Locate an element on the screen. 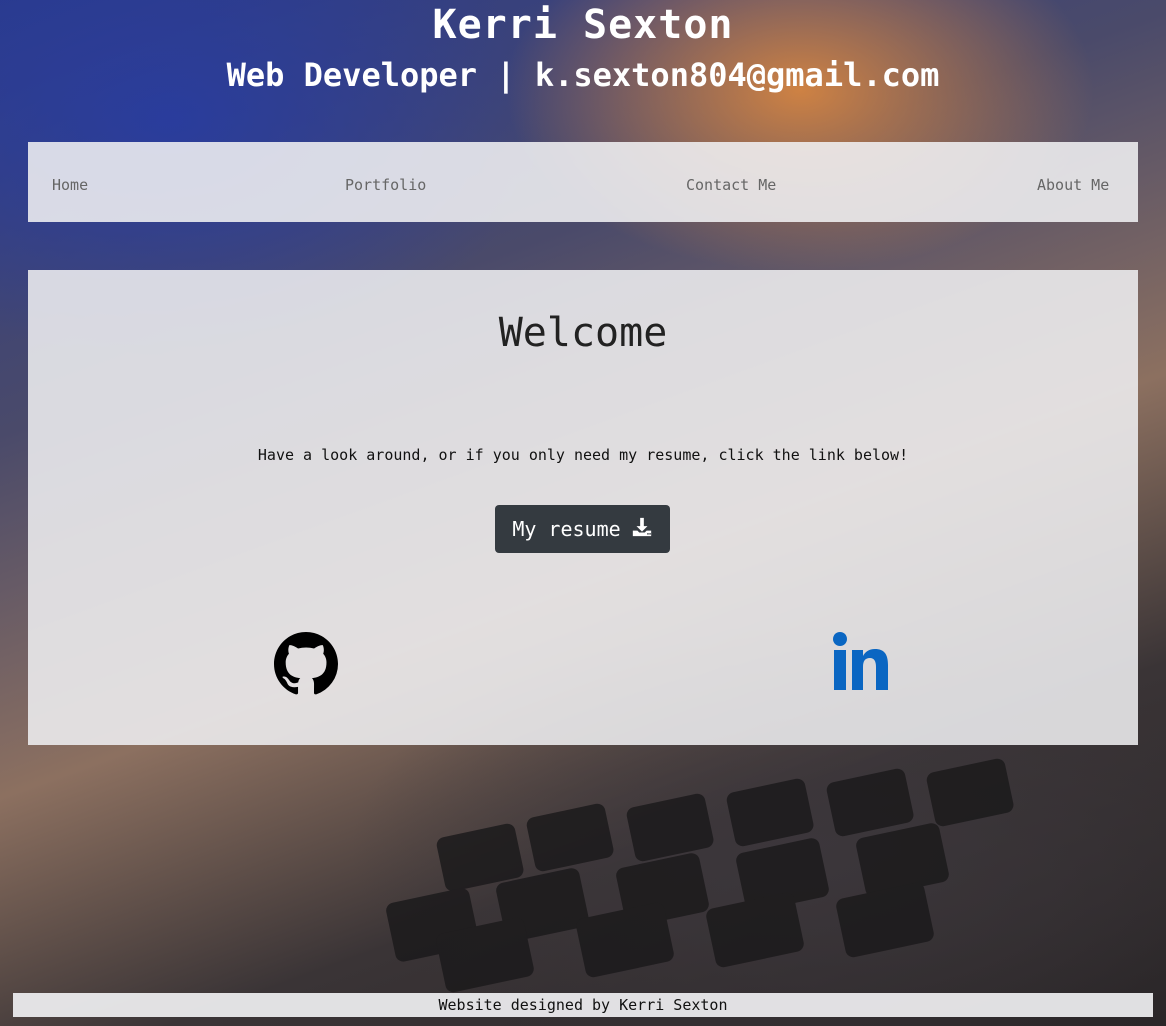 This screenshot has width=1166, height=1026. page-footer: Website designed by Kerri Sexton is located at coordinates (583, 1005).